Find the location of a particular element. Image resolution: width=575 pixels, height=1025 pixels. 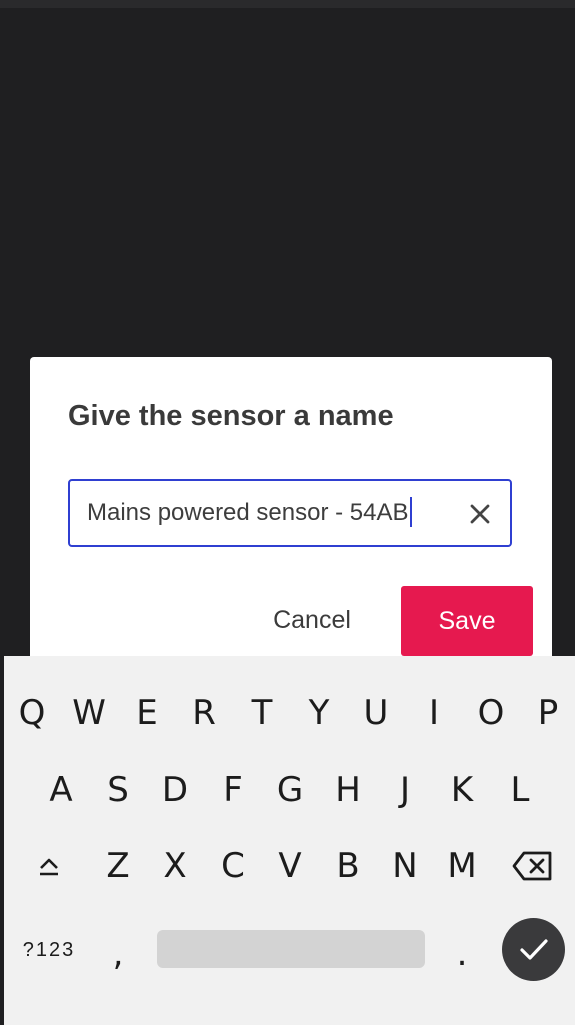

key-s: S is located at coordinates (118, 790).